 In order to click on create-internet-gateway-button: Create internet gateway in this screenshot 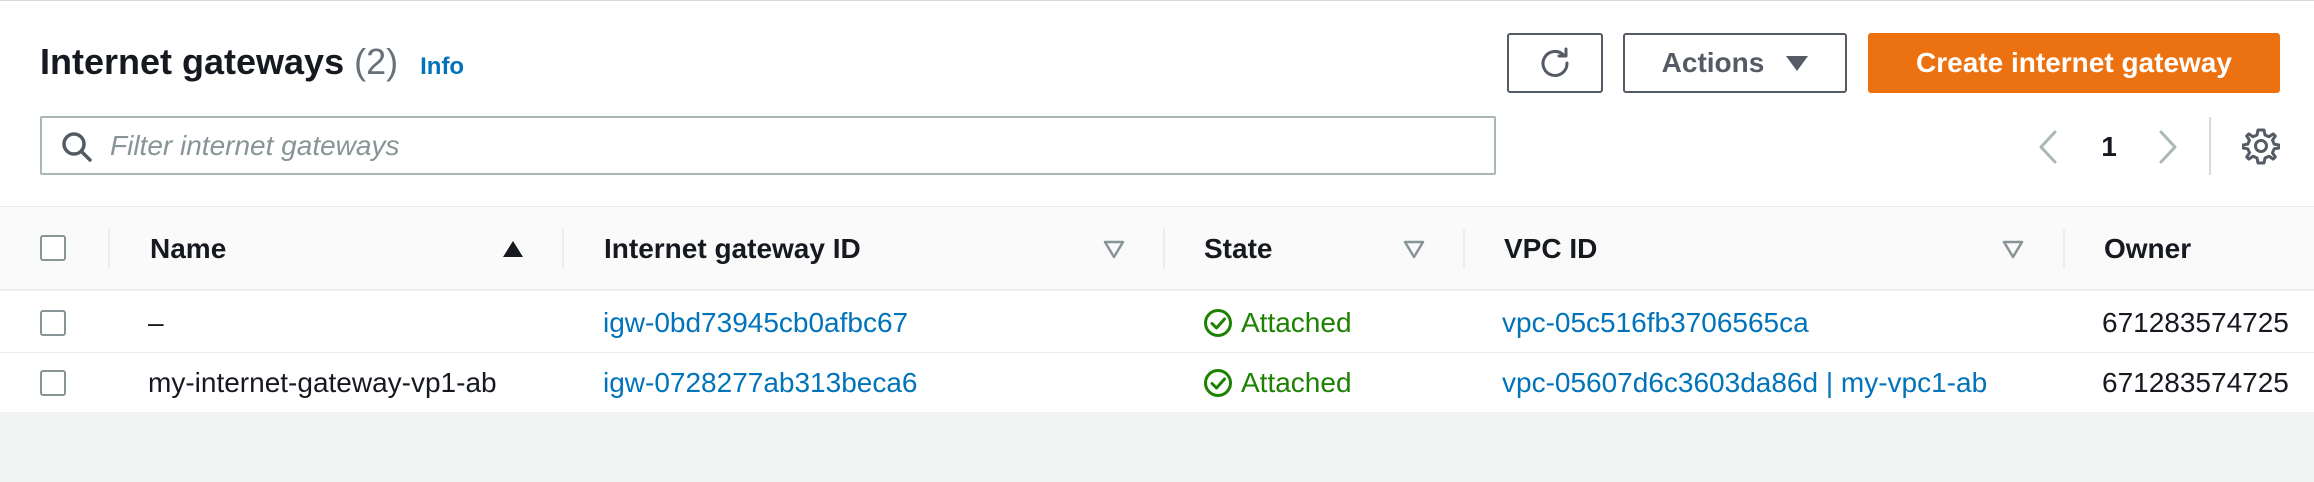, I will do `click(2074, 63)`.